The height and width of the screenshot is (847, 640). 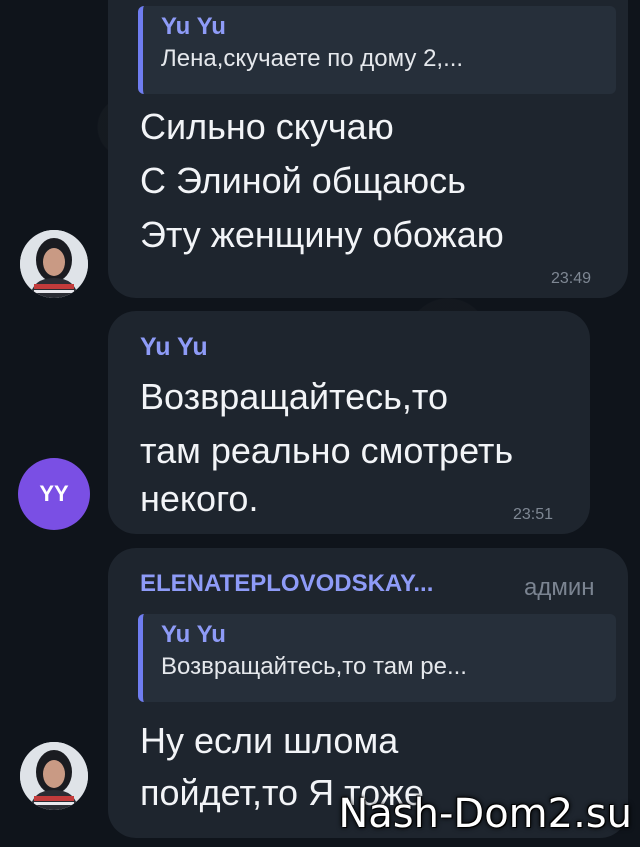 What do you see at coordinates (269, 740) in the screenshot?
I see `message-text: Ну если шлома` at bounding box center [269, 740].